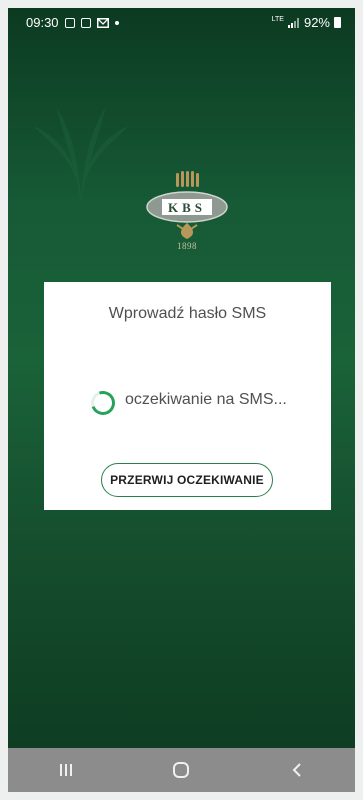 The image size is (363, 800). I want to click on recent-apps-icon, so click(65, 770).